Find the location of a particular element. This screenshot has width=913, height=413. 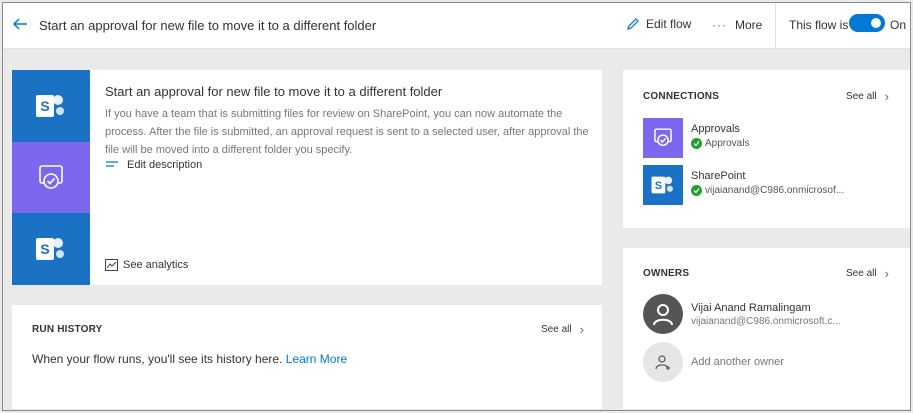

connections-title: CONNECTIONS is located at coordinates (681, 96).